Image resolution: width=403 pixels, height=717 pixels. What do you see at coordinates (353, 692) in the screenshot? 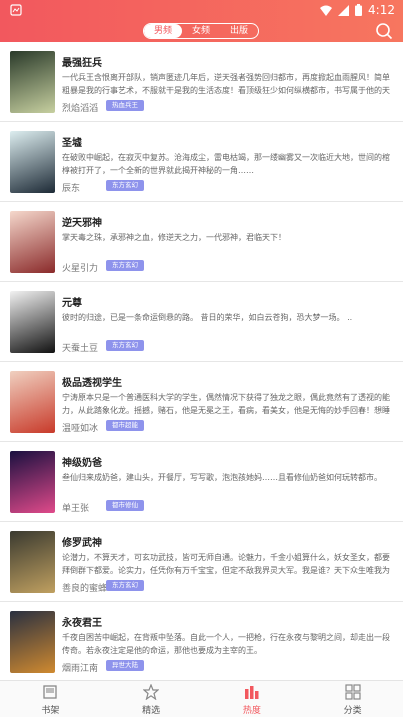
I see `grid-icon` at bounding box center [353, 692].